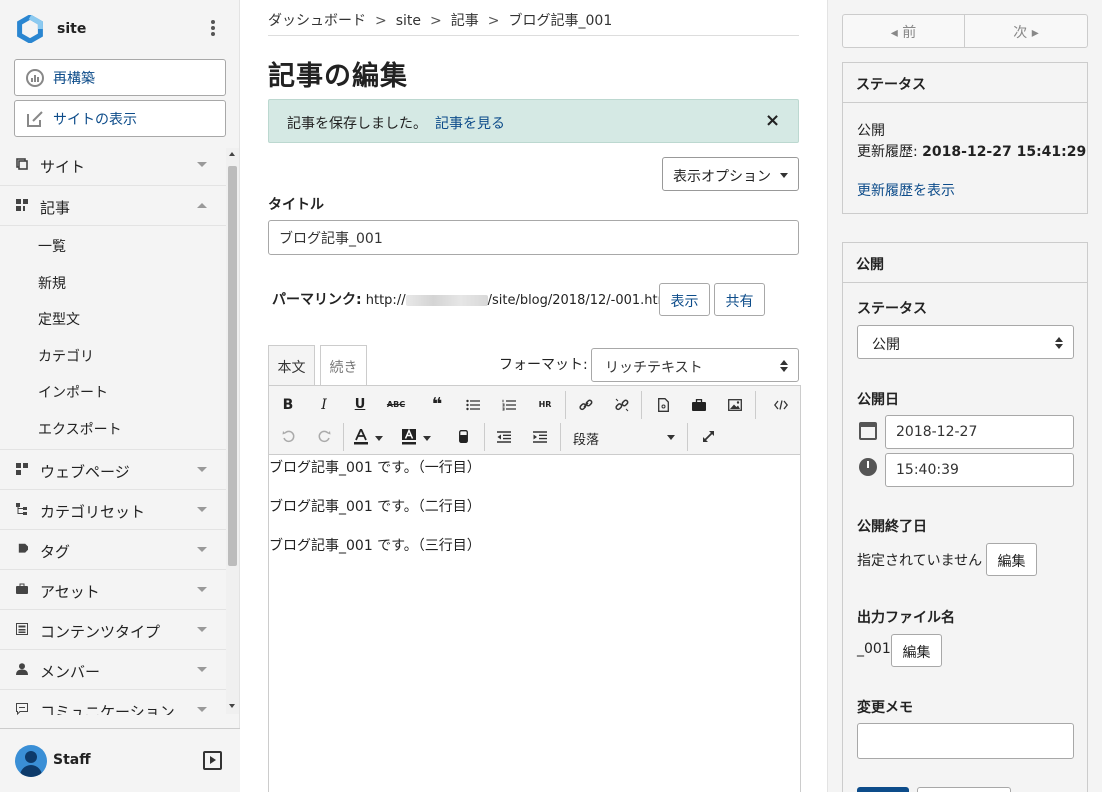 This screenshot has height=792, width=1102. What do you see at coordinates (463, 437) in the screenshot?
I see `clear-format-button` at bounding box center [463, 437].